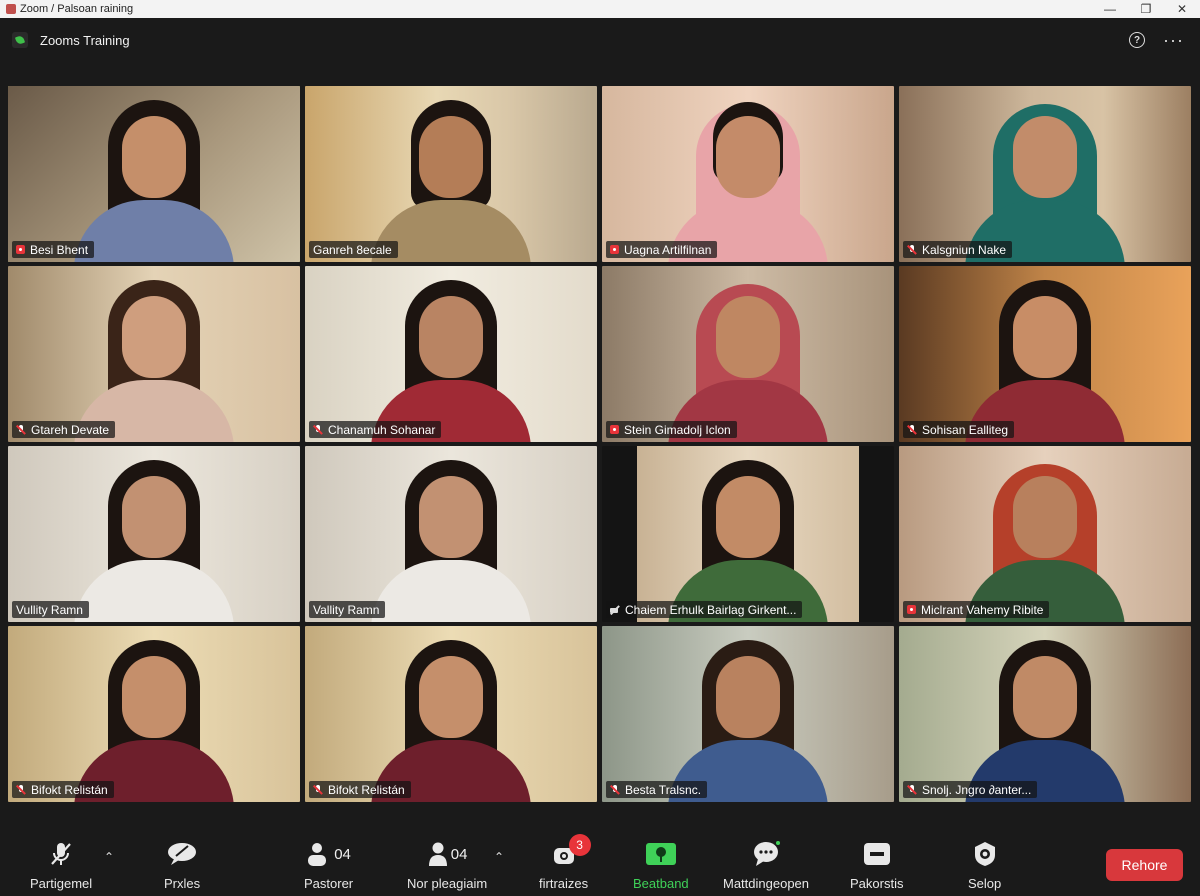 The height and width of the screenshot is (896, 1200). What do you see at coordinates (61, 867) in the screenshot?
I see `mute-button: Partigemel` at bounding box center [61, 867].